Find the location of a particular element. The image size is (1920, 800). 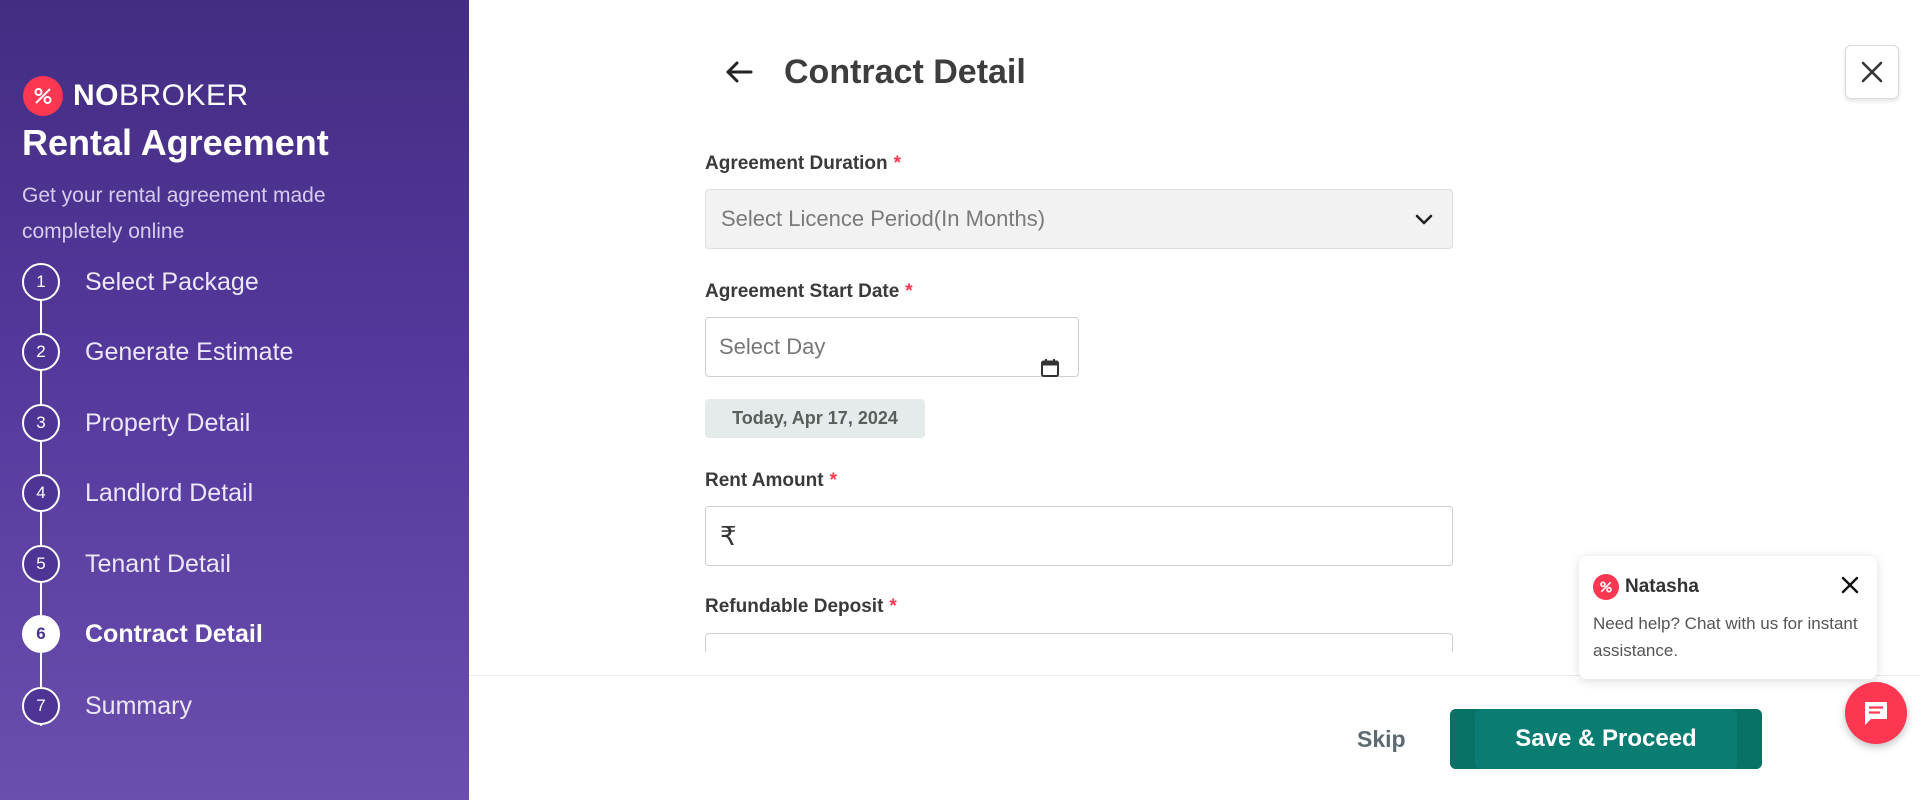

skip-button: Skip is located at coordinates (1381, 739).